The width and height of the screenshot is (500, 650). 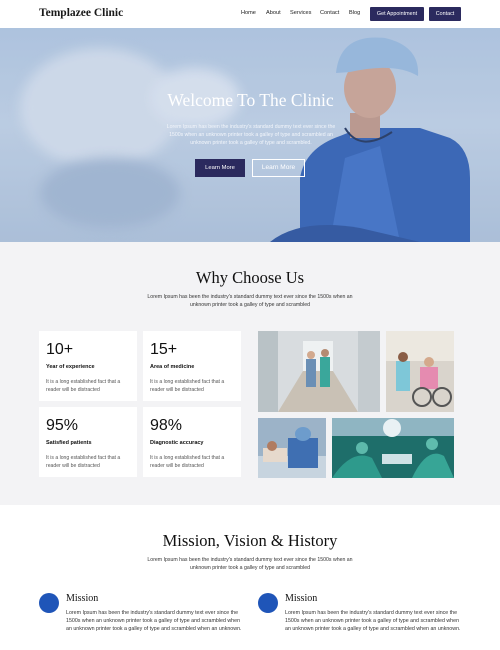 What do you see at coordinates (250, 277) in the screenshot?
I see `why-title: Why Choose Us` at bounding box center [250, 277].